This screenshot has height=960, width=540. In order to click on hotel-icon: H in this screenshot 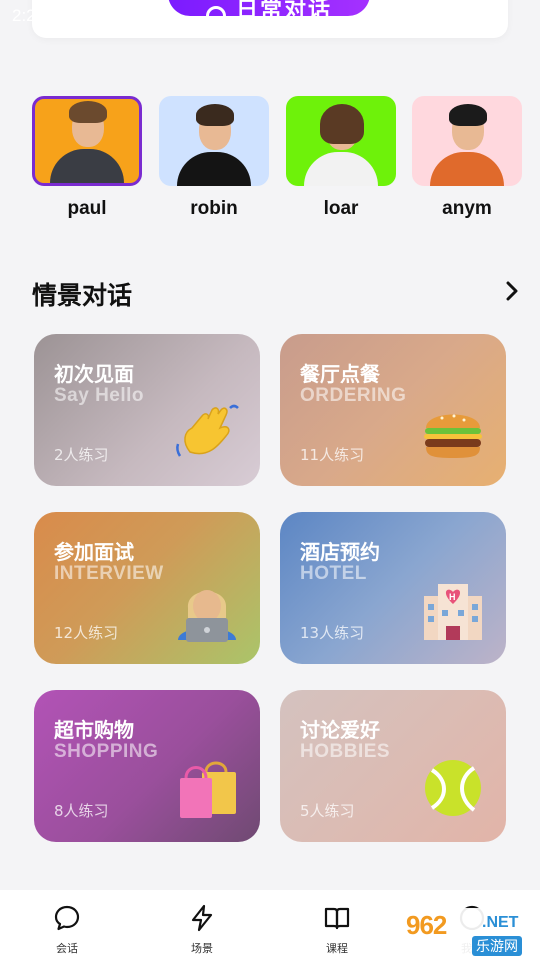, I will do `click(453, 612)`.